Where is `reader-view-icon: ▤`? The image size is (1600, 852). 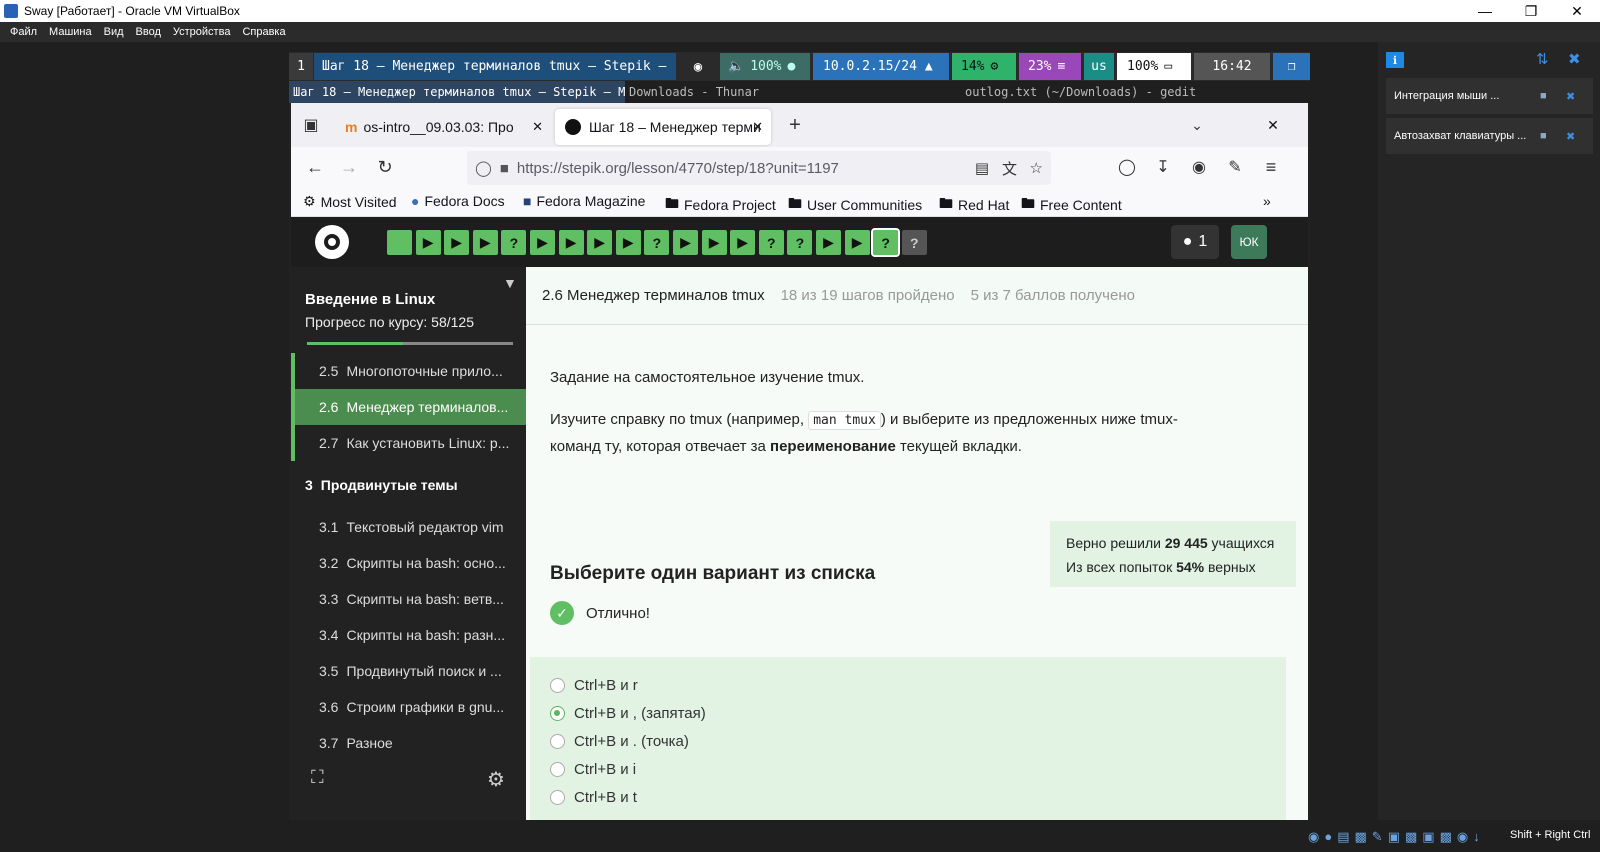
reader-view-icon: ▤ is located at coordinates (982, 168).